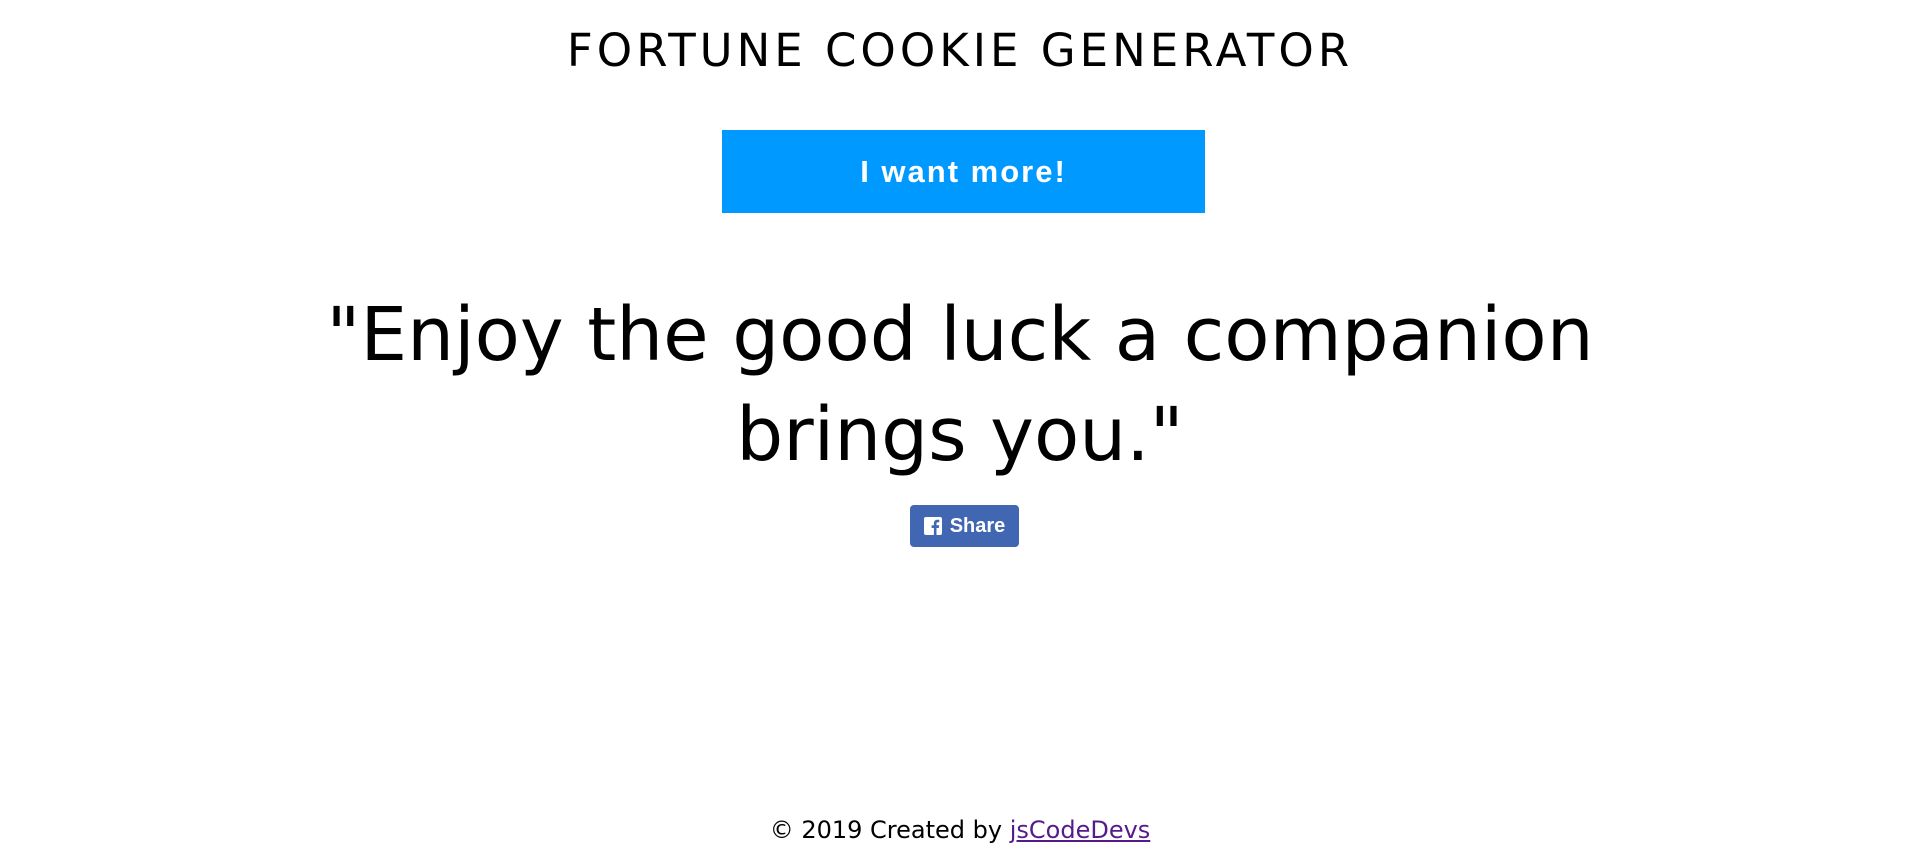 This screenshot has height=856, width=1920. I want to click on footer-author-link: jsCodeDevs, so click(1080, 830).